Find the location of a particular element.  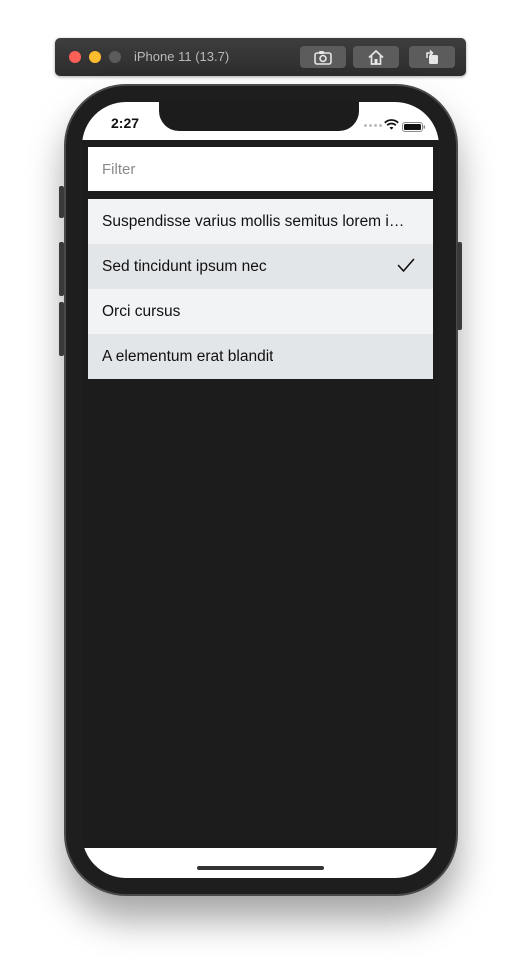

screenshot-button is located at coordinates (323, 57).